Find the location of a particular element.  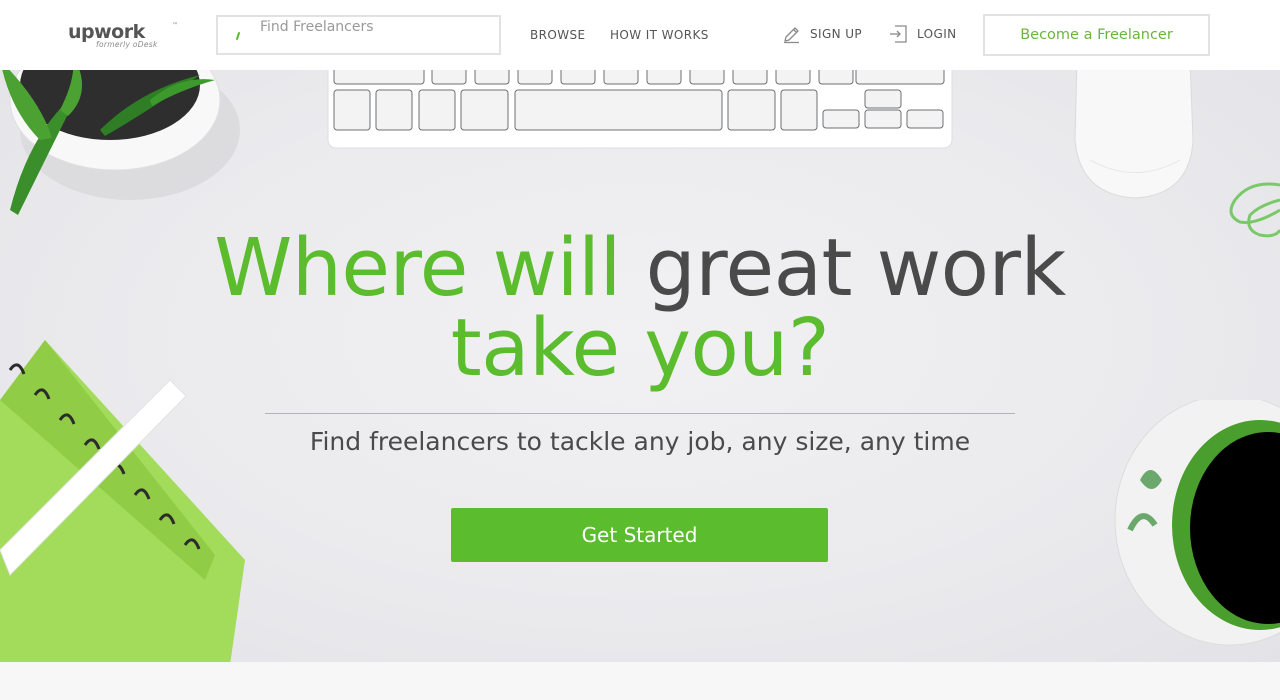

nav-browse: BROWSE is located at coordinates (557, 35).